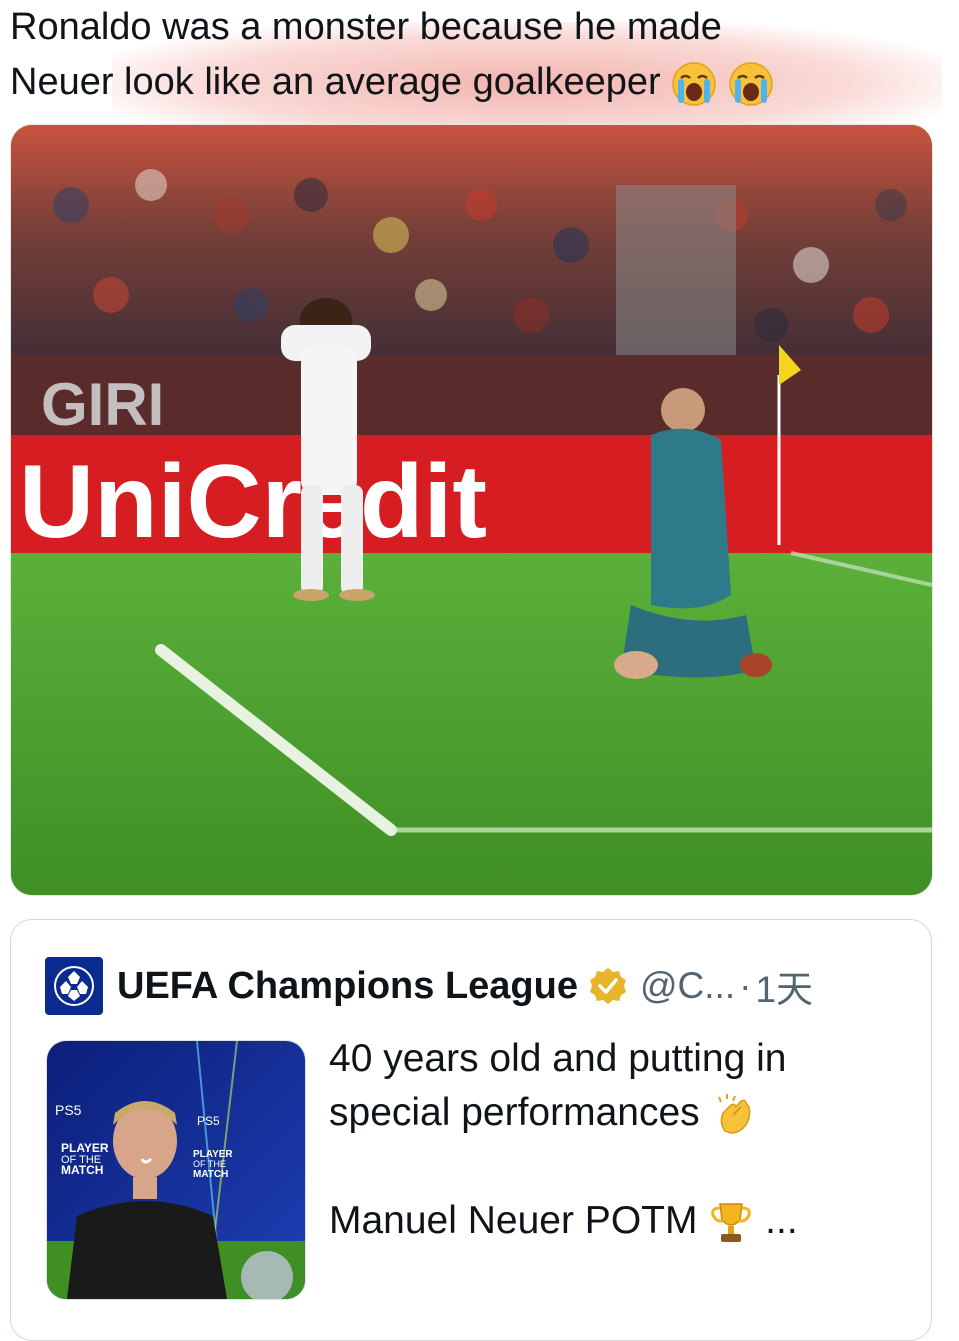  I want to click on quoted-tweet-header: UEFA Champions League @C... · 1天, so click(485, 986).